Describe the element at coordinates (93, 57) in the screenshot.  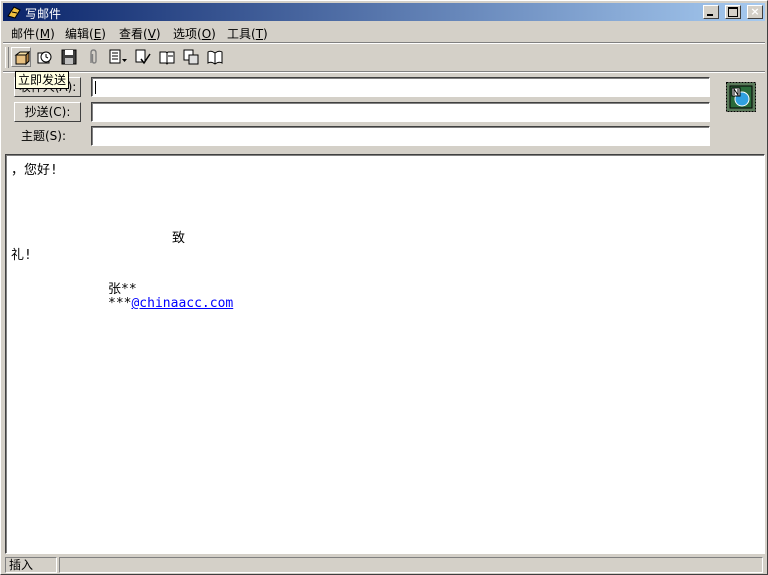
I see `attach-icon` at that location.